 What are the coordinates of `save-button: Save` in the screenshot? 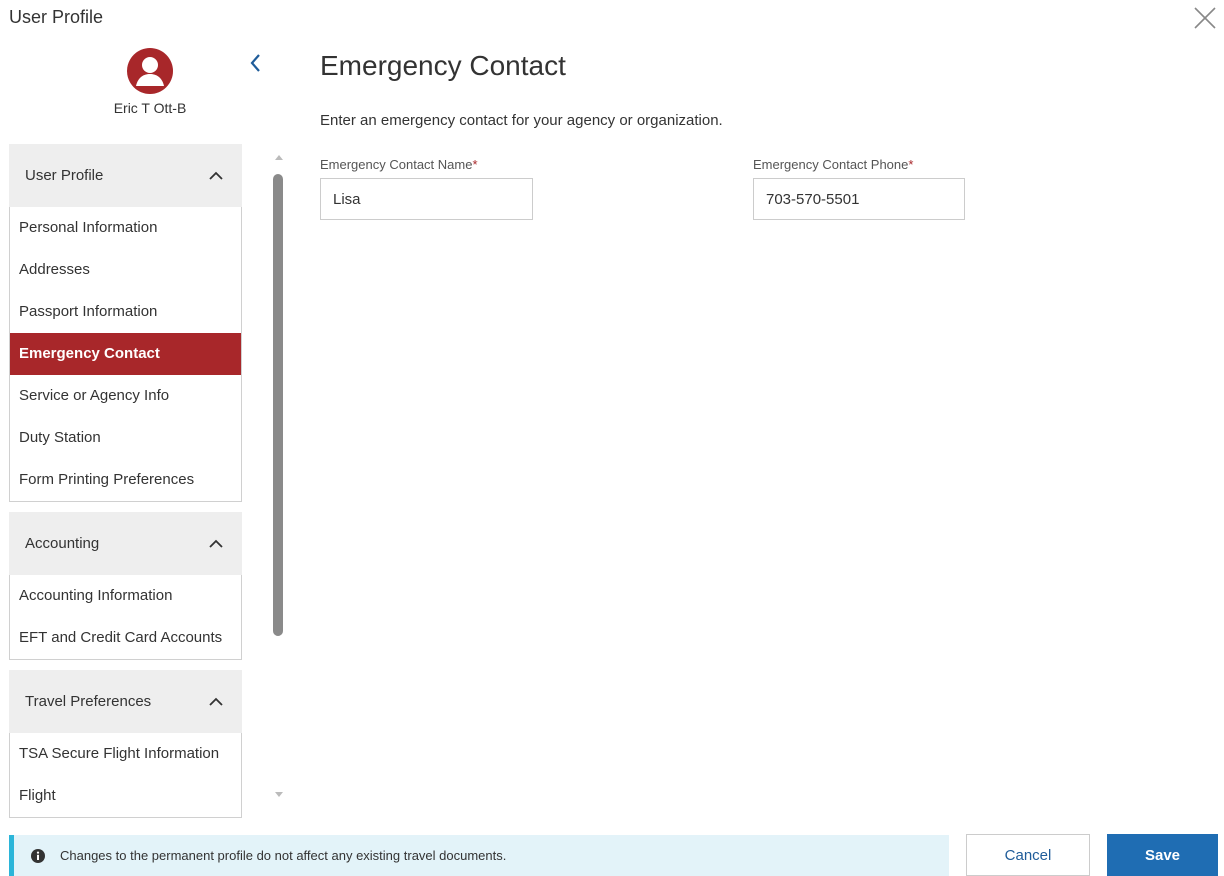 It's located at (1162, 855).